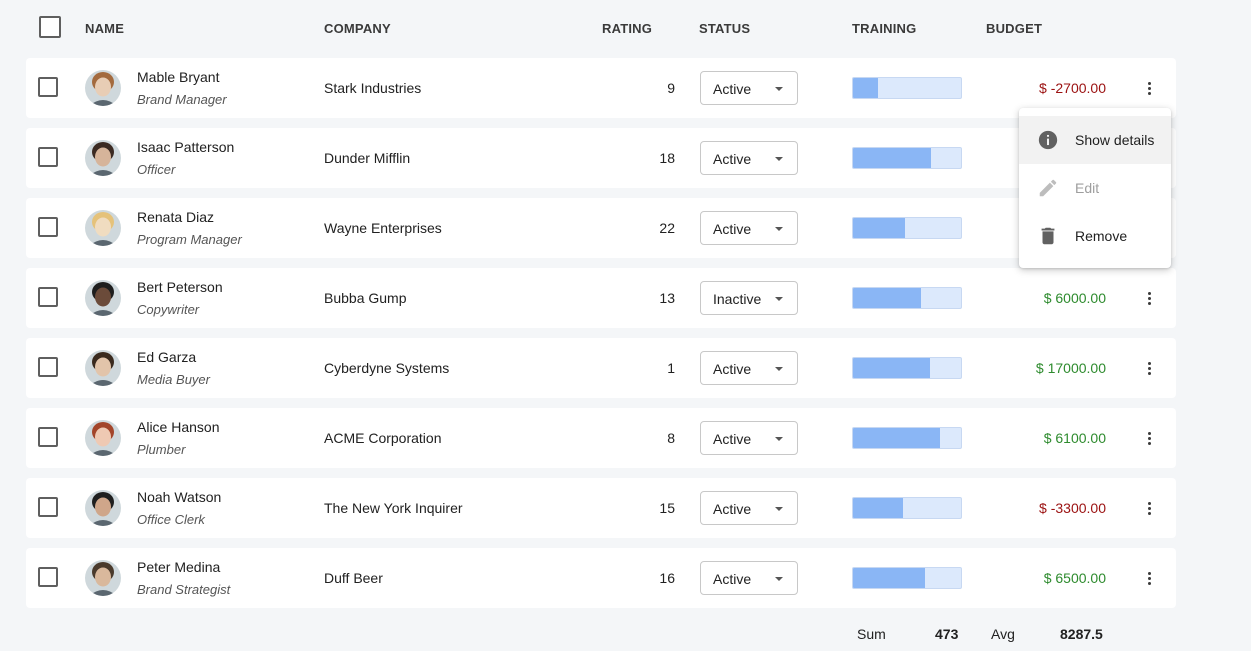 The image size is (1251, 651). Describe the element at coordinates (50, 27) in the screenshot. I see `select-all-checkbox` at that location.